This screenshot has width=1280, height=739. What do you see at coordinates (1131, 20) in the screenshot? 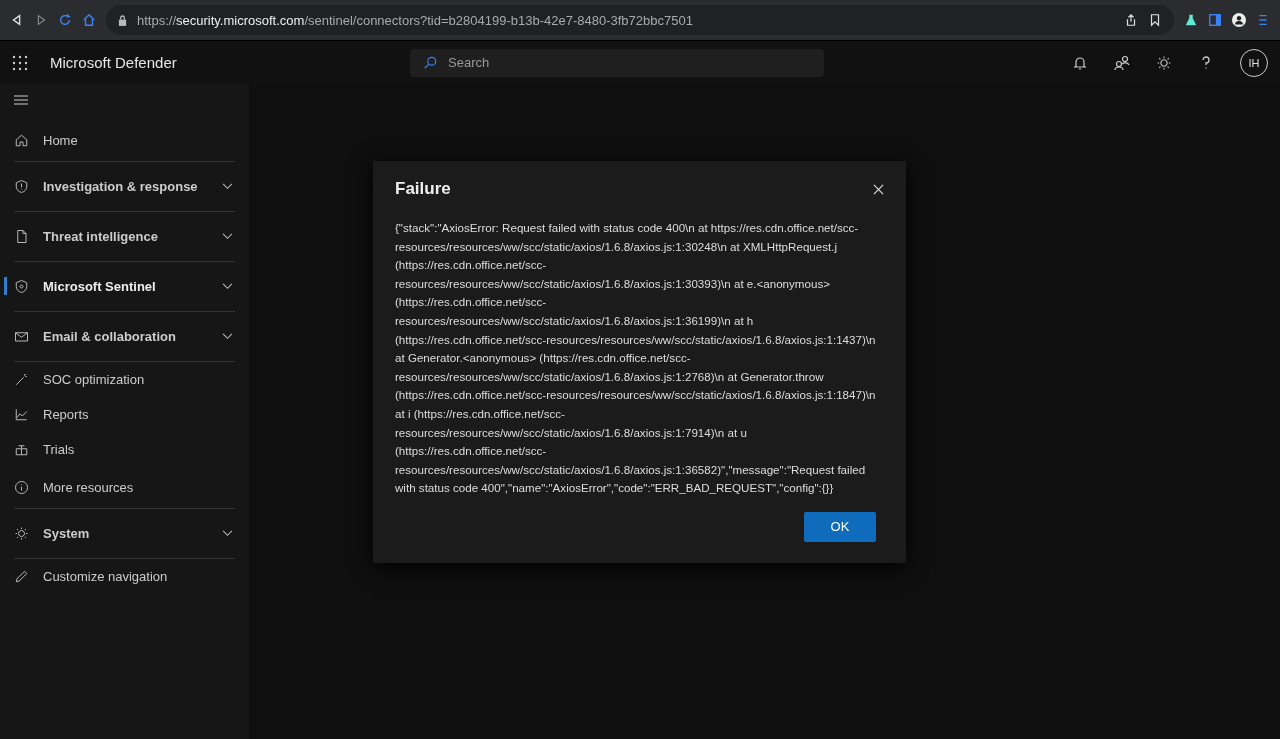
I see `share-icon` at bounding box center [1131, 20].